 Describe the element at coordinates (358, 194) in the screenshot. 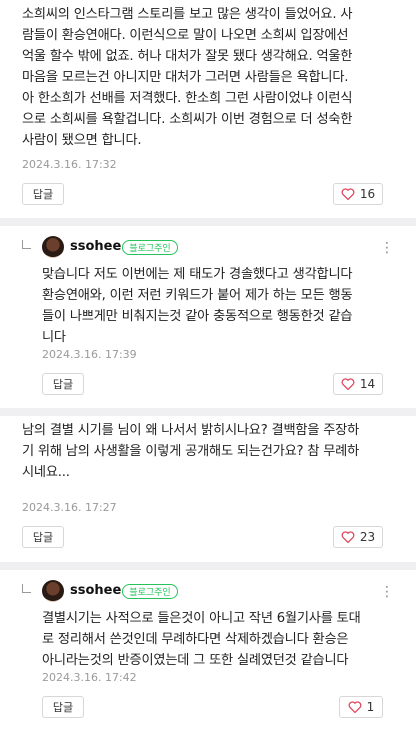

I see `like-button: 16` at that location.